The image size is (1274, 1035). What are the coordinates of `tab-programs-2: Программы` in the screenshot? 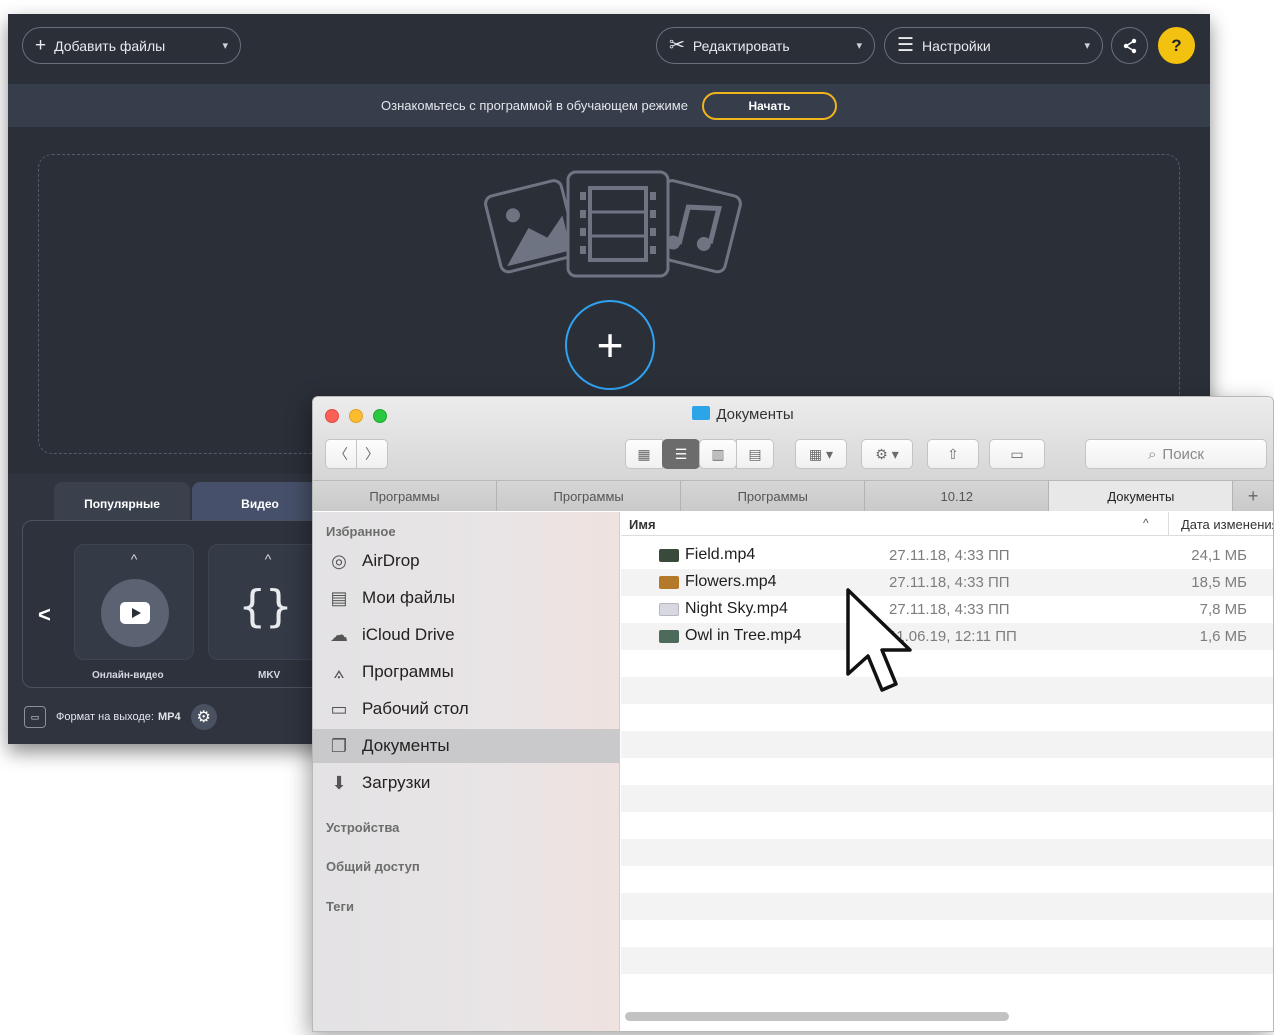 It's located at (589, 496).